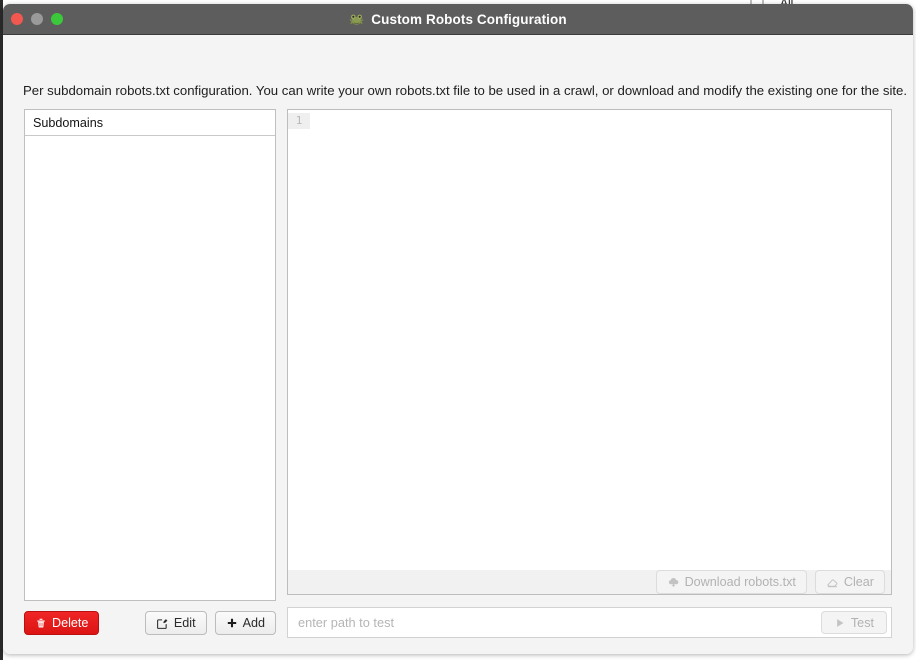  Describe the element at coordinates (184, 623) in the screenshot. I see `edit-button-label: Edit` at that location.